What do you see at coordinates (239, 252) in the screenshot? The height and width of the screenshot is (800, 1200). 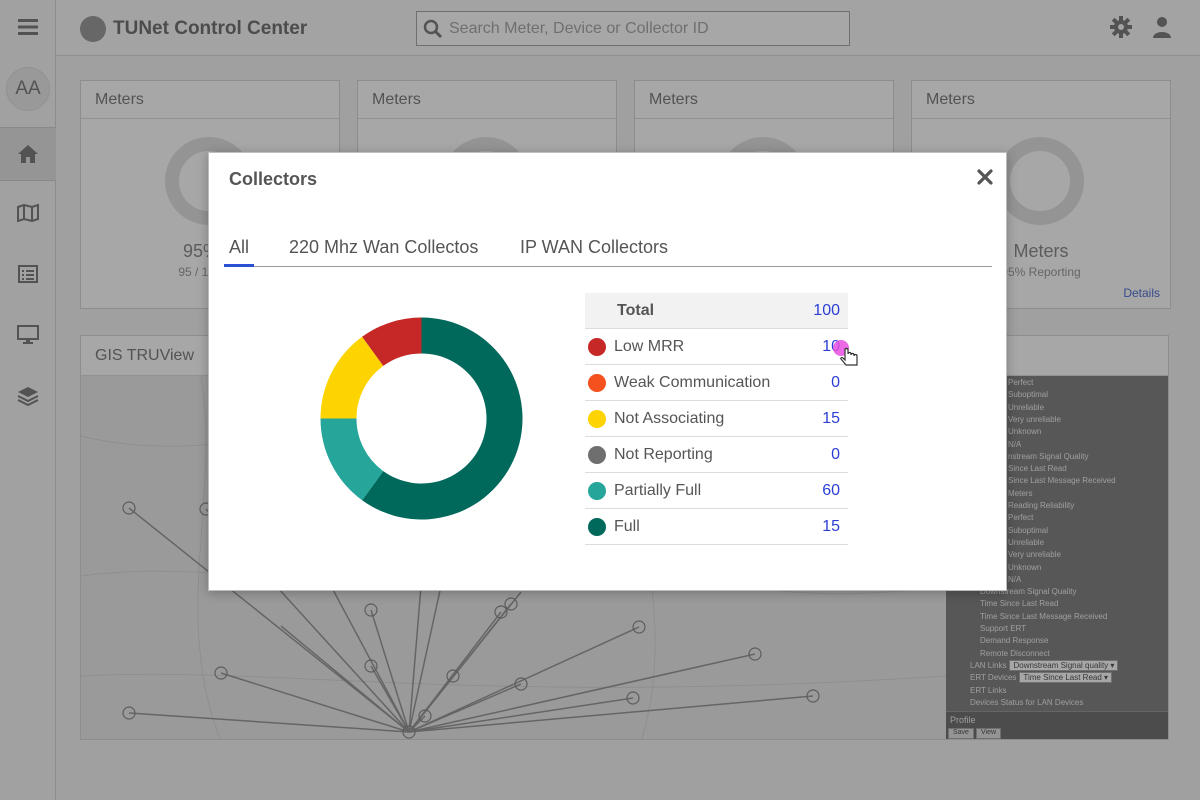 I see `tab-all: All` at bounding box center [239, 252].